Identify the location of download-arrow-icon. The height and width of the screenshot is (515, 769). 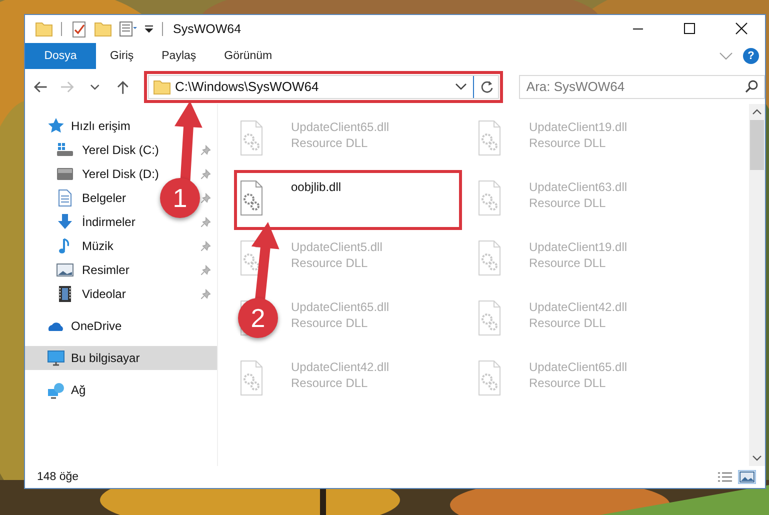
(65, 222).